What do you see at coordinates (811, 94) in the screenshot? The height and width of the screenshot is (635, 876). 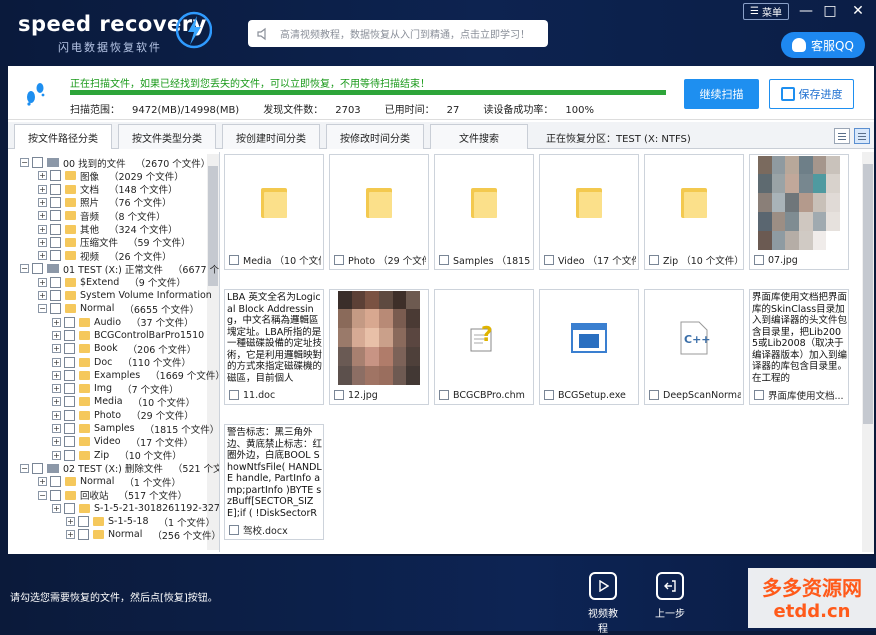 I see `save-progress-button: 保存进度` at bounding box center [811, 94].